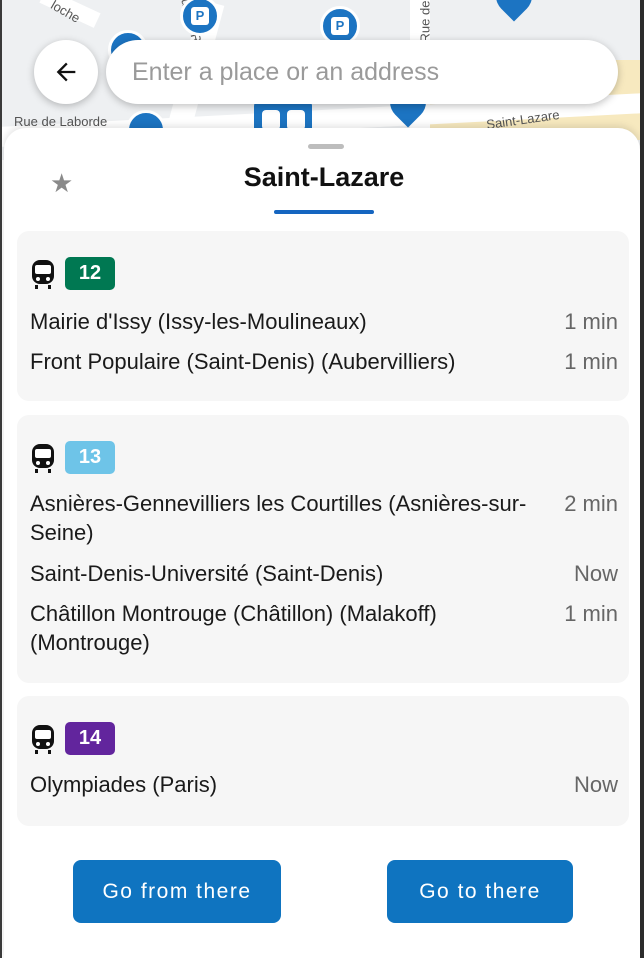  I want to click on road-label: Rue de Laborde, so click(61, 121).